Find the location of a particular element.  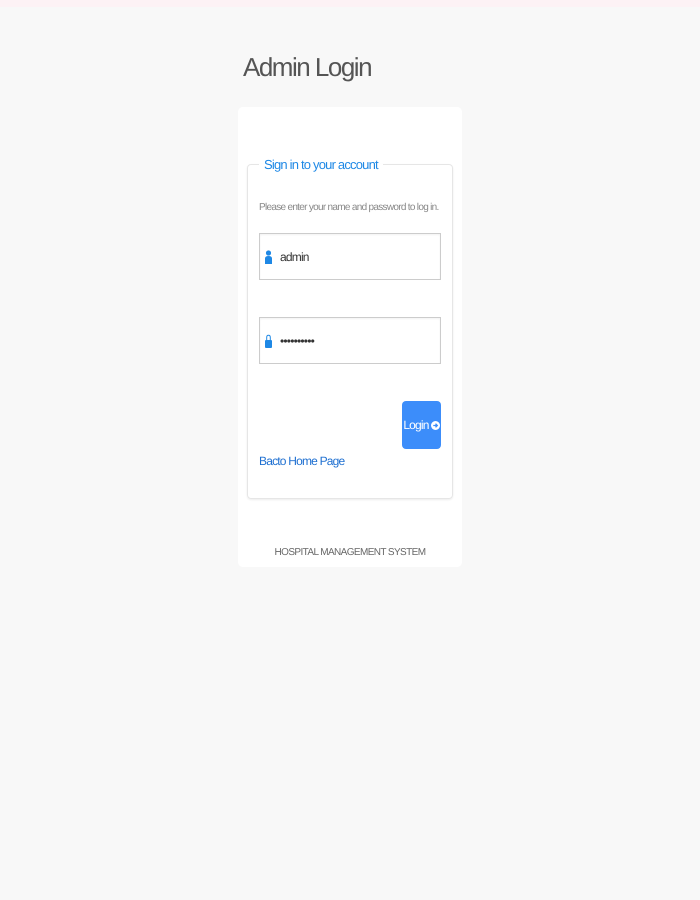

arrow-circle-icon is located at coordinates (435, 425).